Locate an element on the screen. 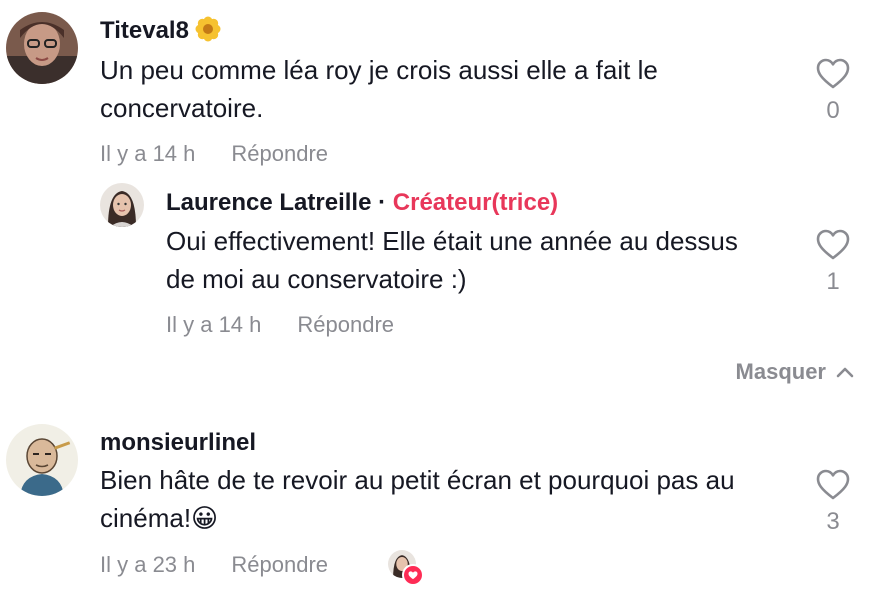 The image size is (880, 598). chevron-up-icon is located at coordinates (845, 372).